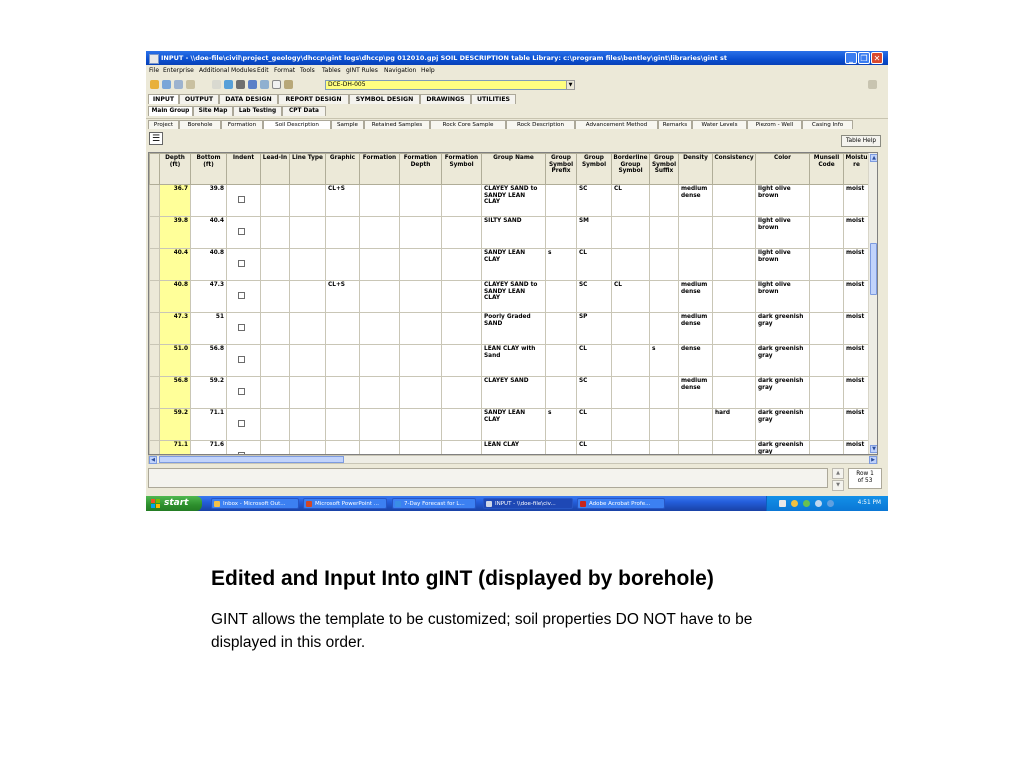  What do you see at coordinates (342, 200) in the screenshot?
I see `cell-graphic: CL+S` at bounding box center [342, 200].